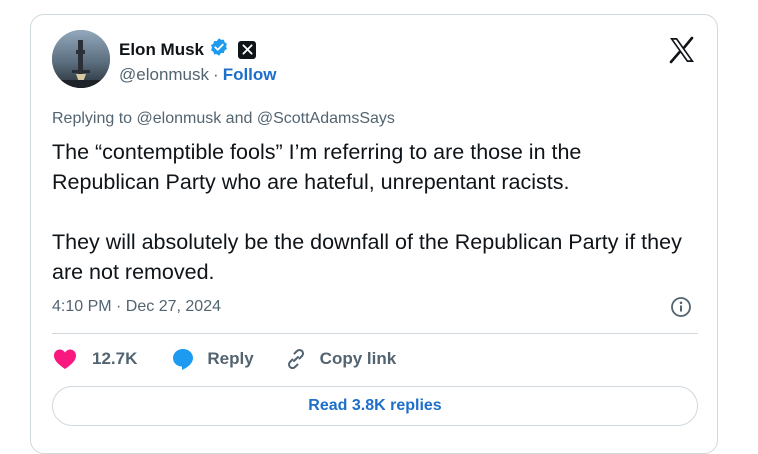 This screenshot has width=758, height=454. Describe the element at coordinates (161, 50) in the screenshot. I see `author-name: Elon Musk` at that location.